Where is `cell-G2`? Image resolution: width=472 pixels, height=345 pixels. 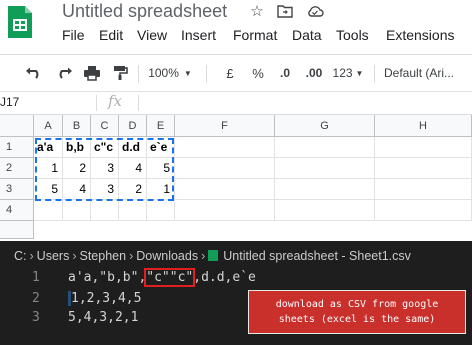 cell-G2 is located at coordinates (325, 168).